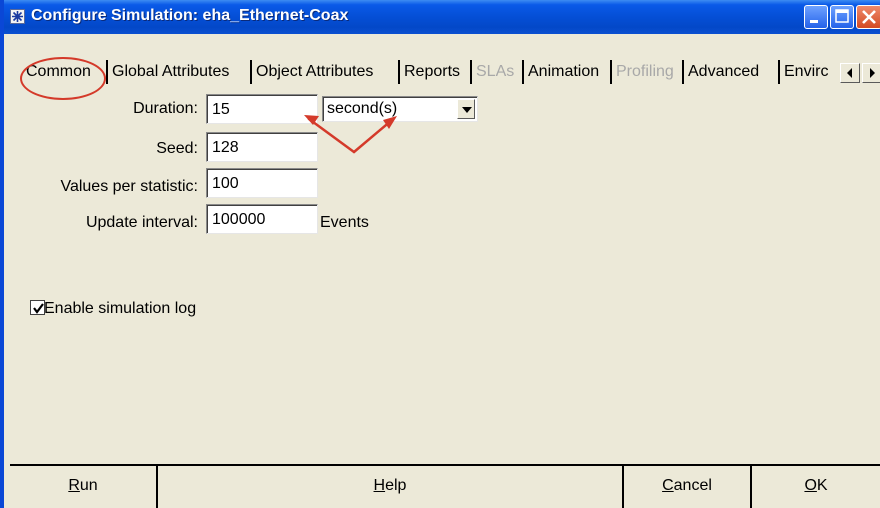 The height and width of the screenshot is (508, 880). I want to click on minimize-icon, so click(816, 17).